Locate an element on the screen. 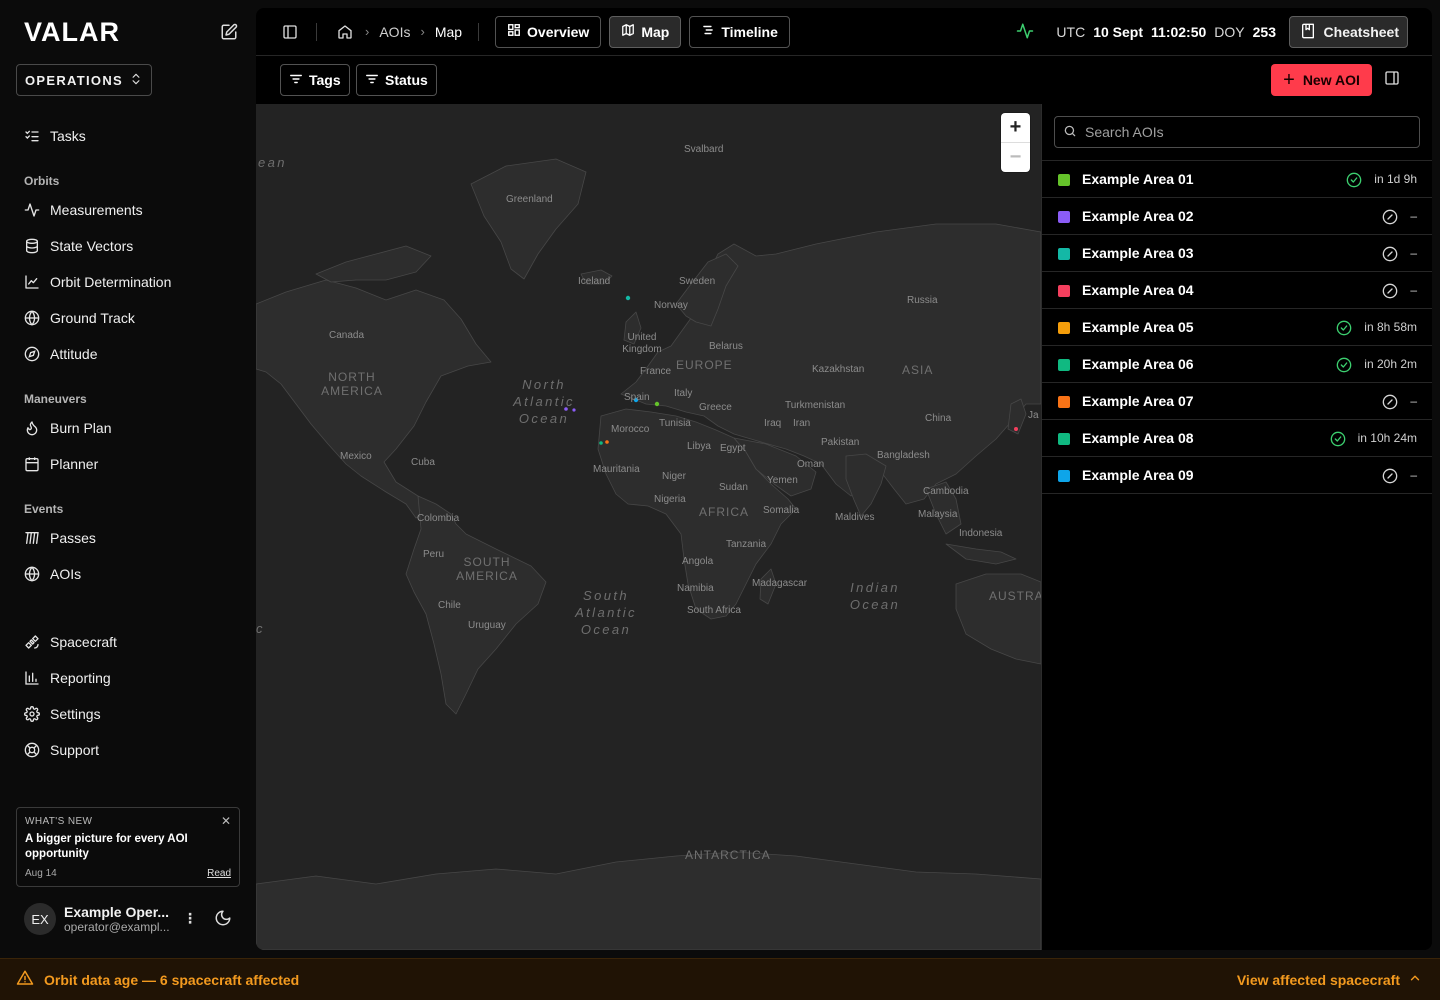  workspace-select-value: OPERATIONS is located at coordinates (74, 80).